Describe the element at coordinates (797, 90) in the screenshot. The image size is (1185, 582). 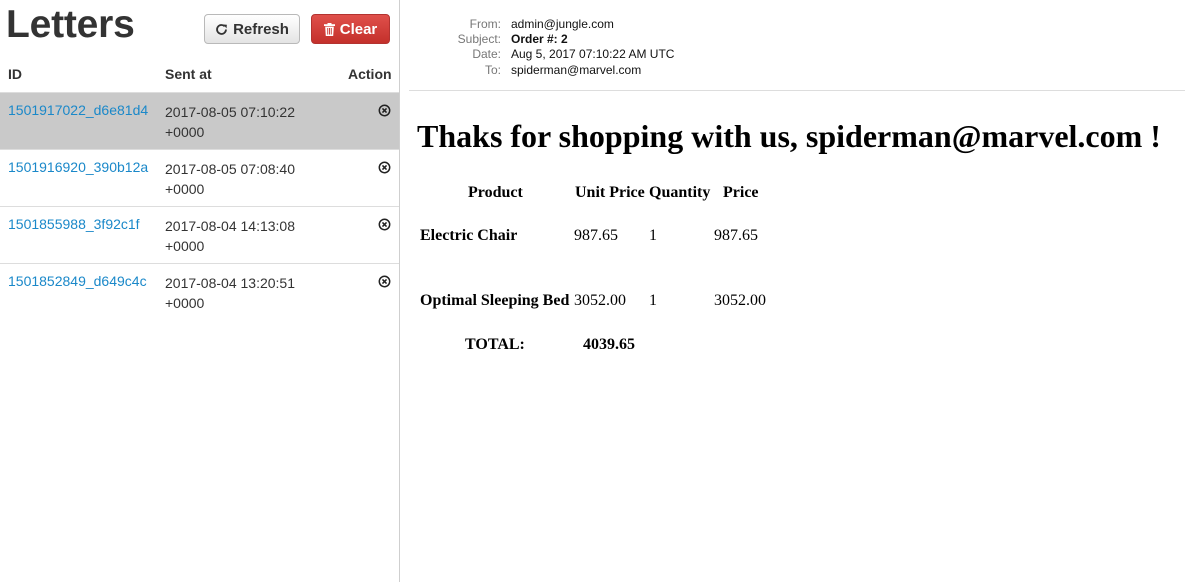
I see `header-divider` at that location.